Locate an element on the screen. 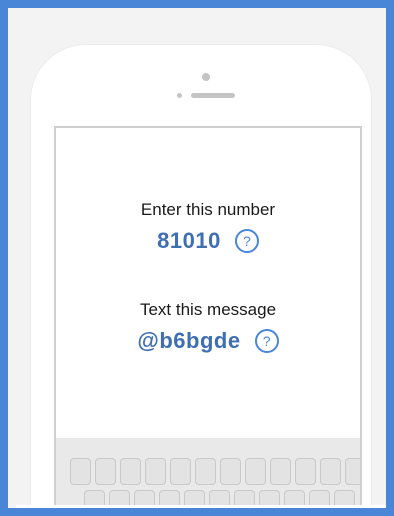  message-row: @b6bgde ? is located at coordinates (208, 341).